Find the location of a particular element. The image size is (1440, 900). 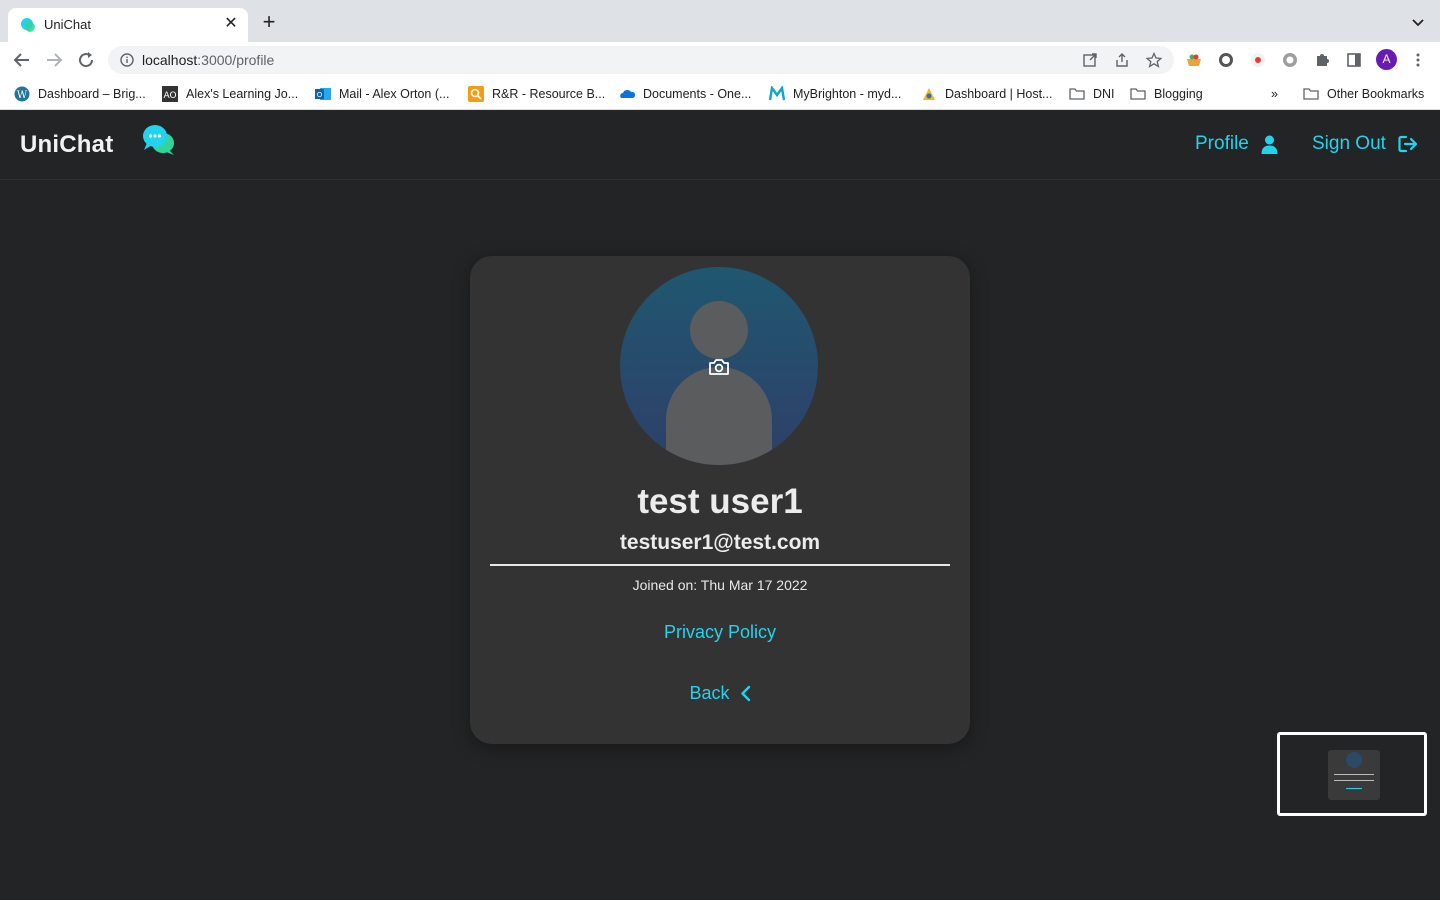

extension-record-icon is located at coordinates (1258, 60).